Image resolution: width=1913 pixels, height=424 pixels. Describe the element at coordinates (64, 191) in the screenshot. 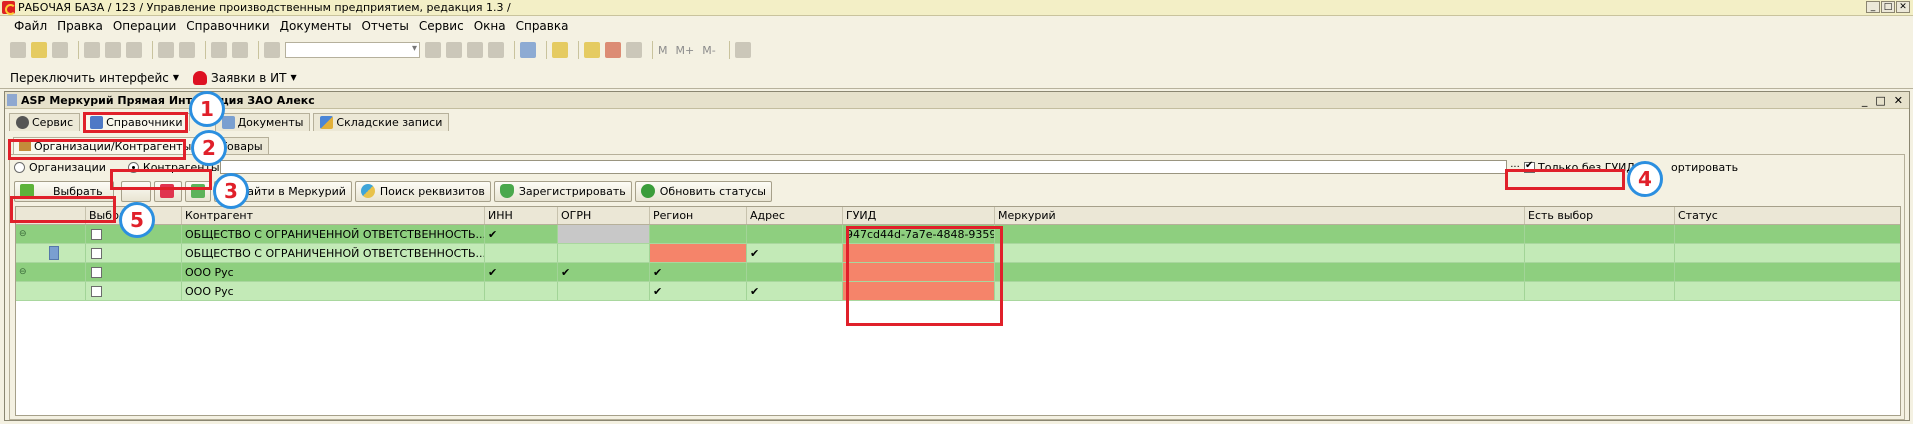

I see `select-button: Выбрать` at that location.